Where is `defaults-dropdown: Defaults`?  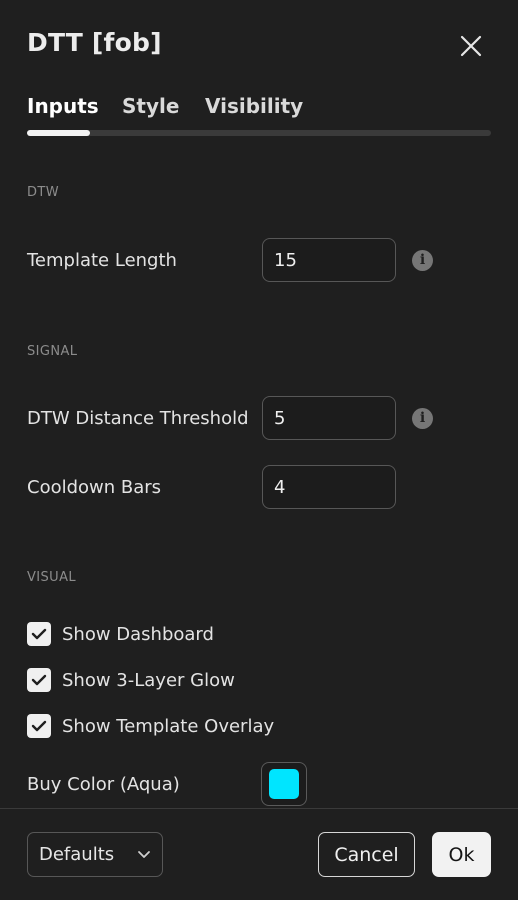
defaults-dropdown: Defaults is located at coordinates (95, 854).